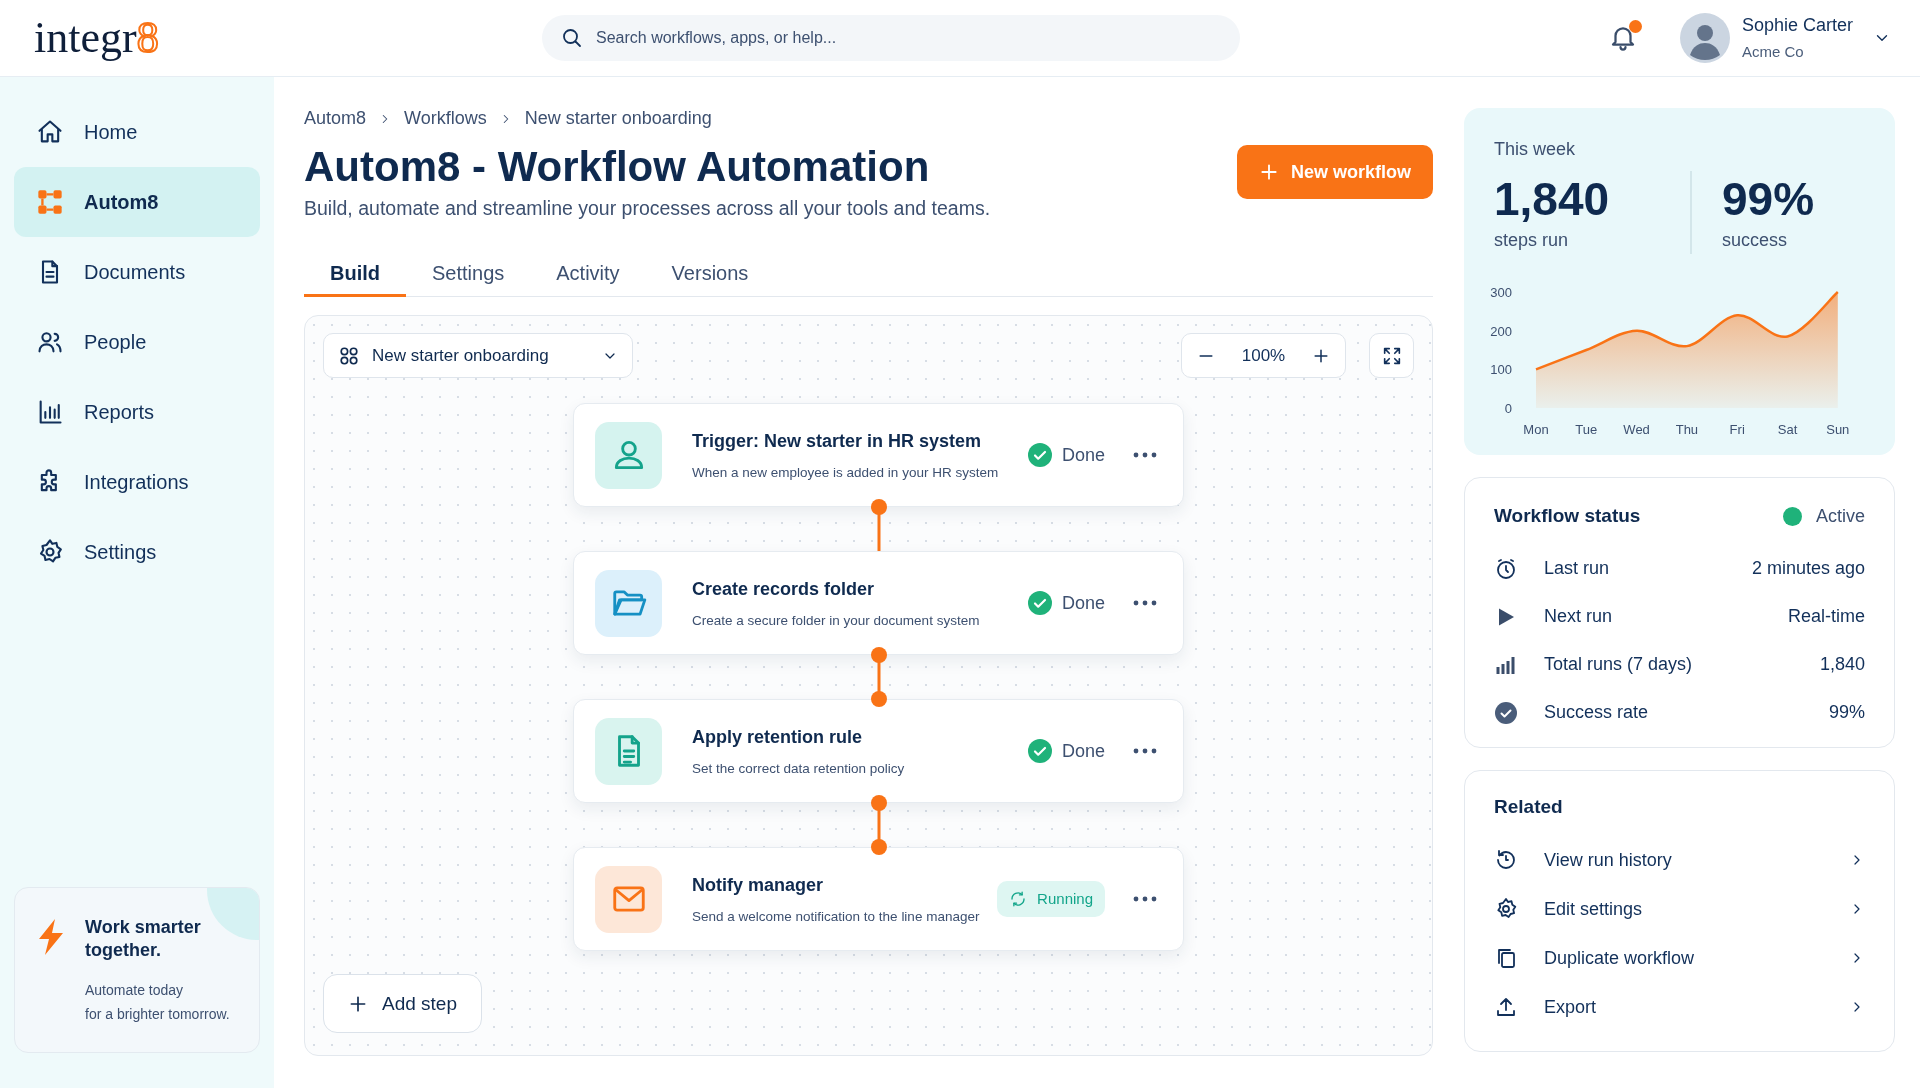 The width and height of the screenshot is (1920, 1088). I want to click on metric-value: 1,840, so click(1552, 199).